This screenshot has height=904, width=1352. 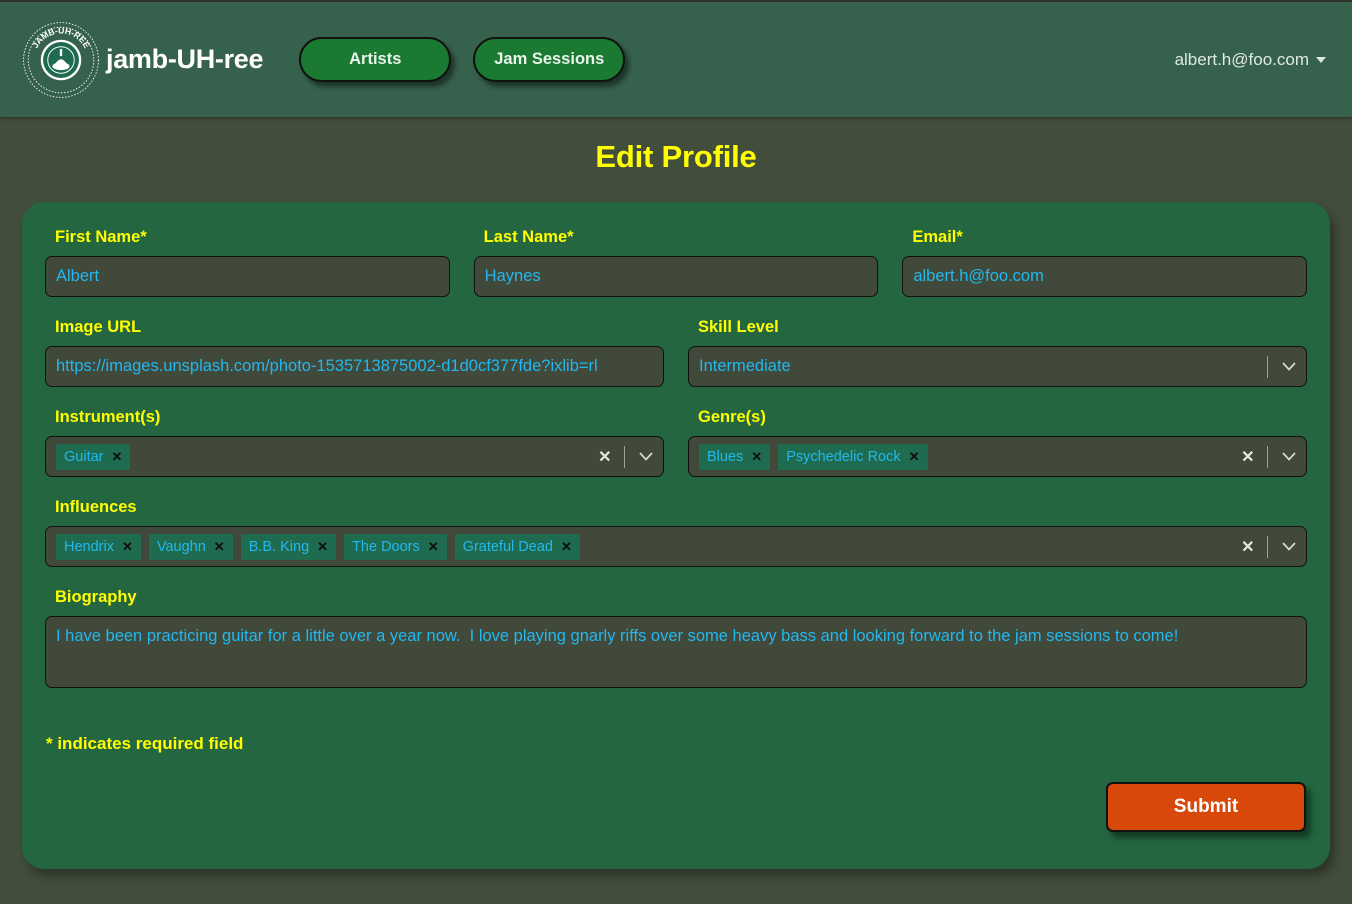 I want to click on genres-multiselect: Blues ✕ Psychedelic Rock ✕ ✕, so click(x=997, y=456).